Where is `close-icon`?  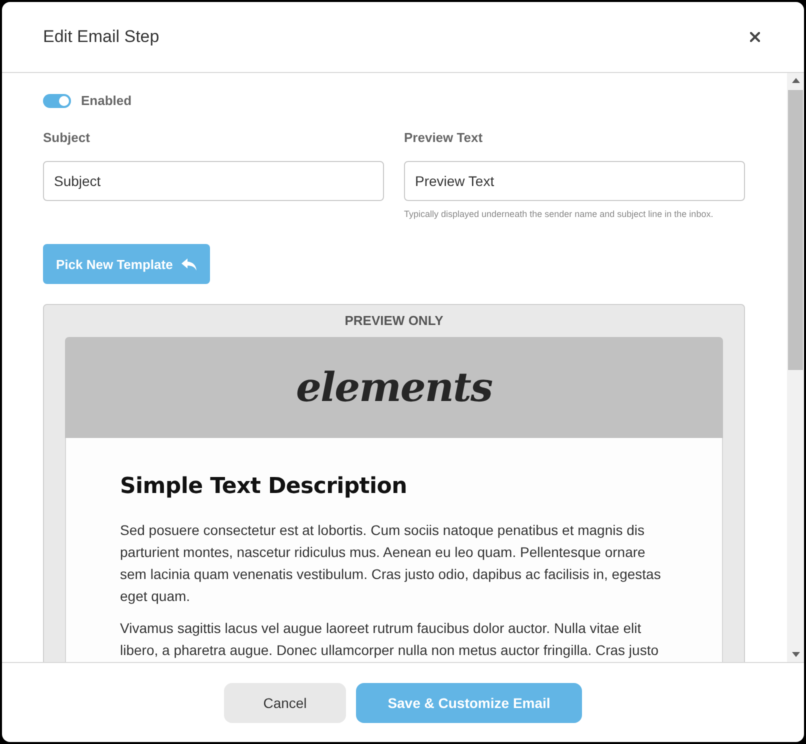 close-icon is located at coordinates (755, 37).